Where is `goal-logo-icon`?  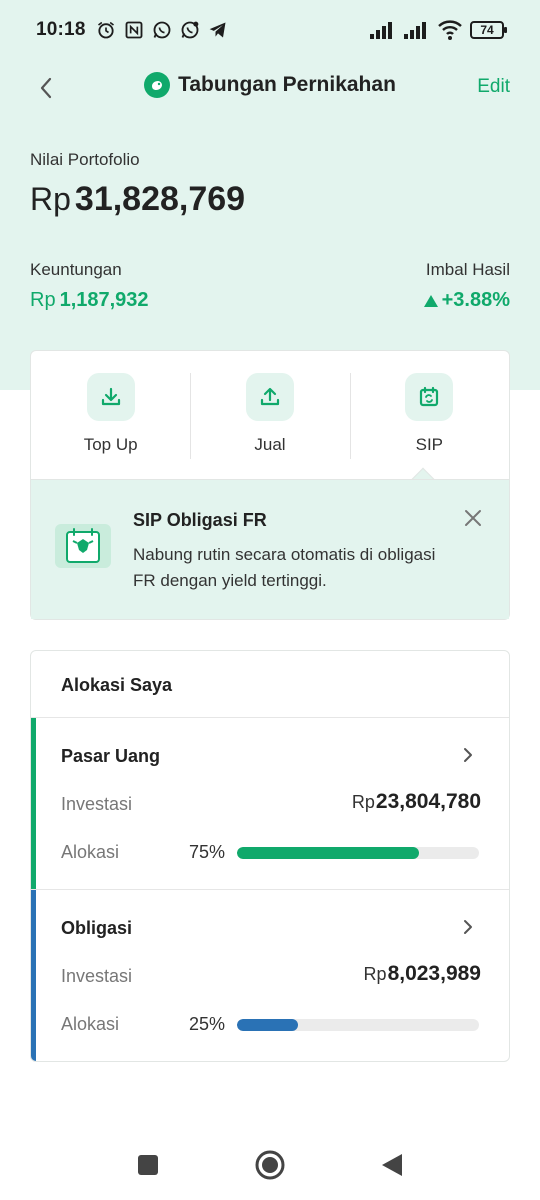
goal-logo-icon is located at coordinates (157, 85).